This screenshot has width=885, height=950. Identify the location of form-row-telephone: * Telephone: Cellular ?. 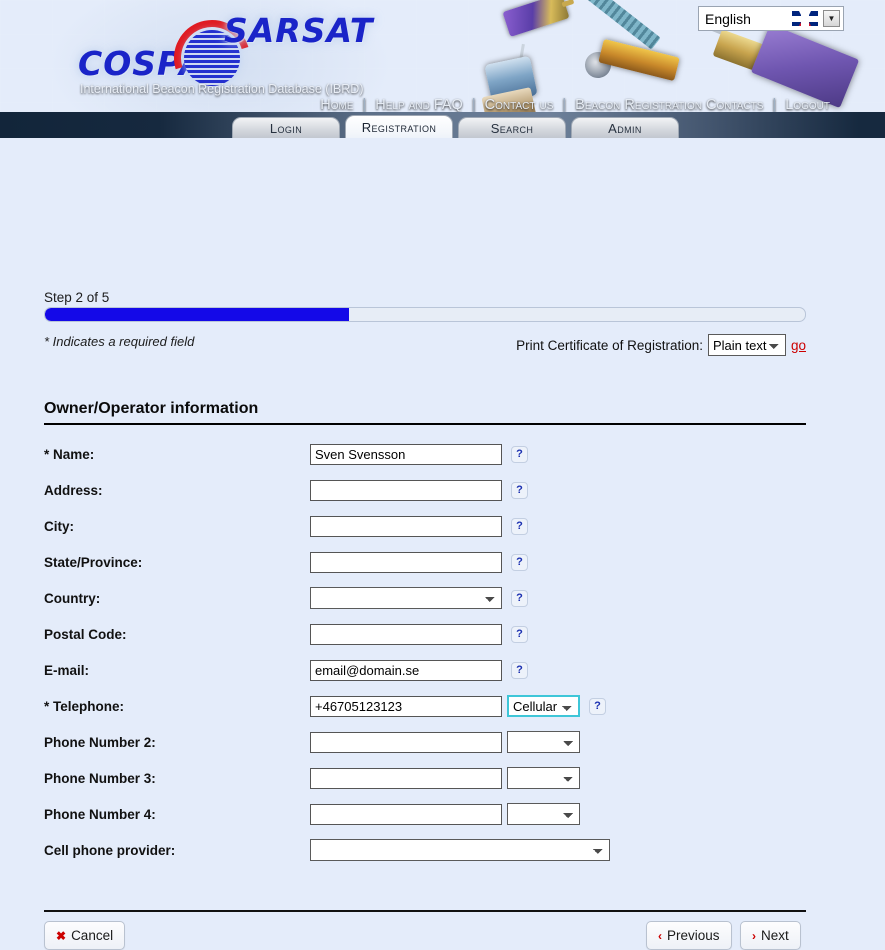
(444, 706).